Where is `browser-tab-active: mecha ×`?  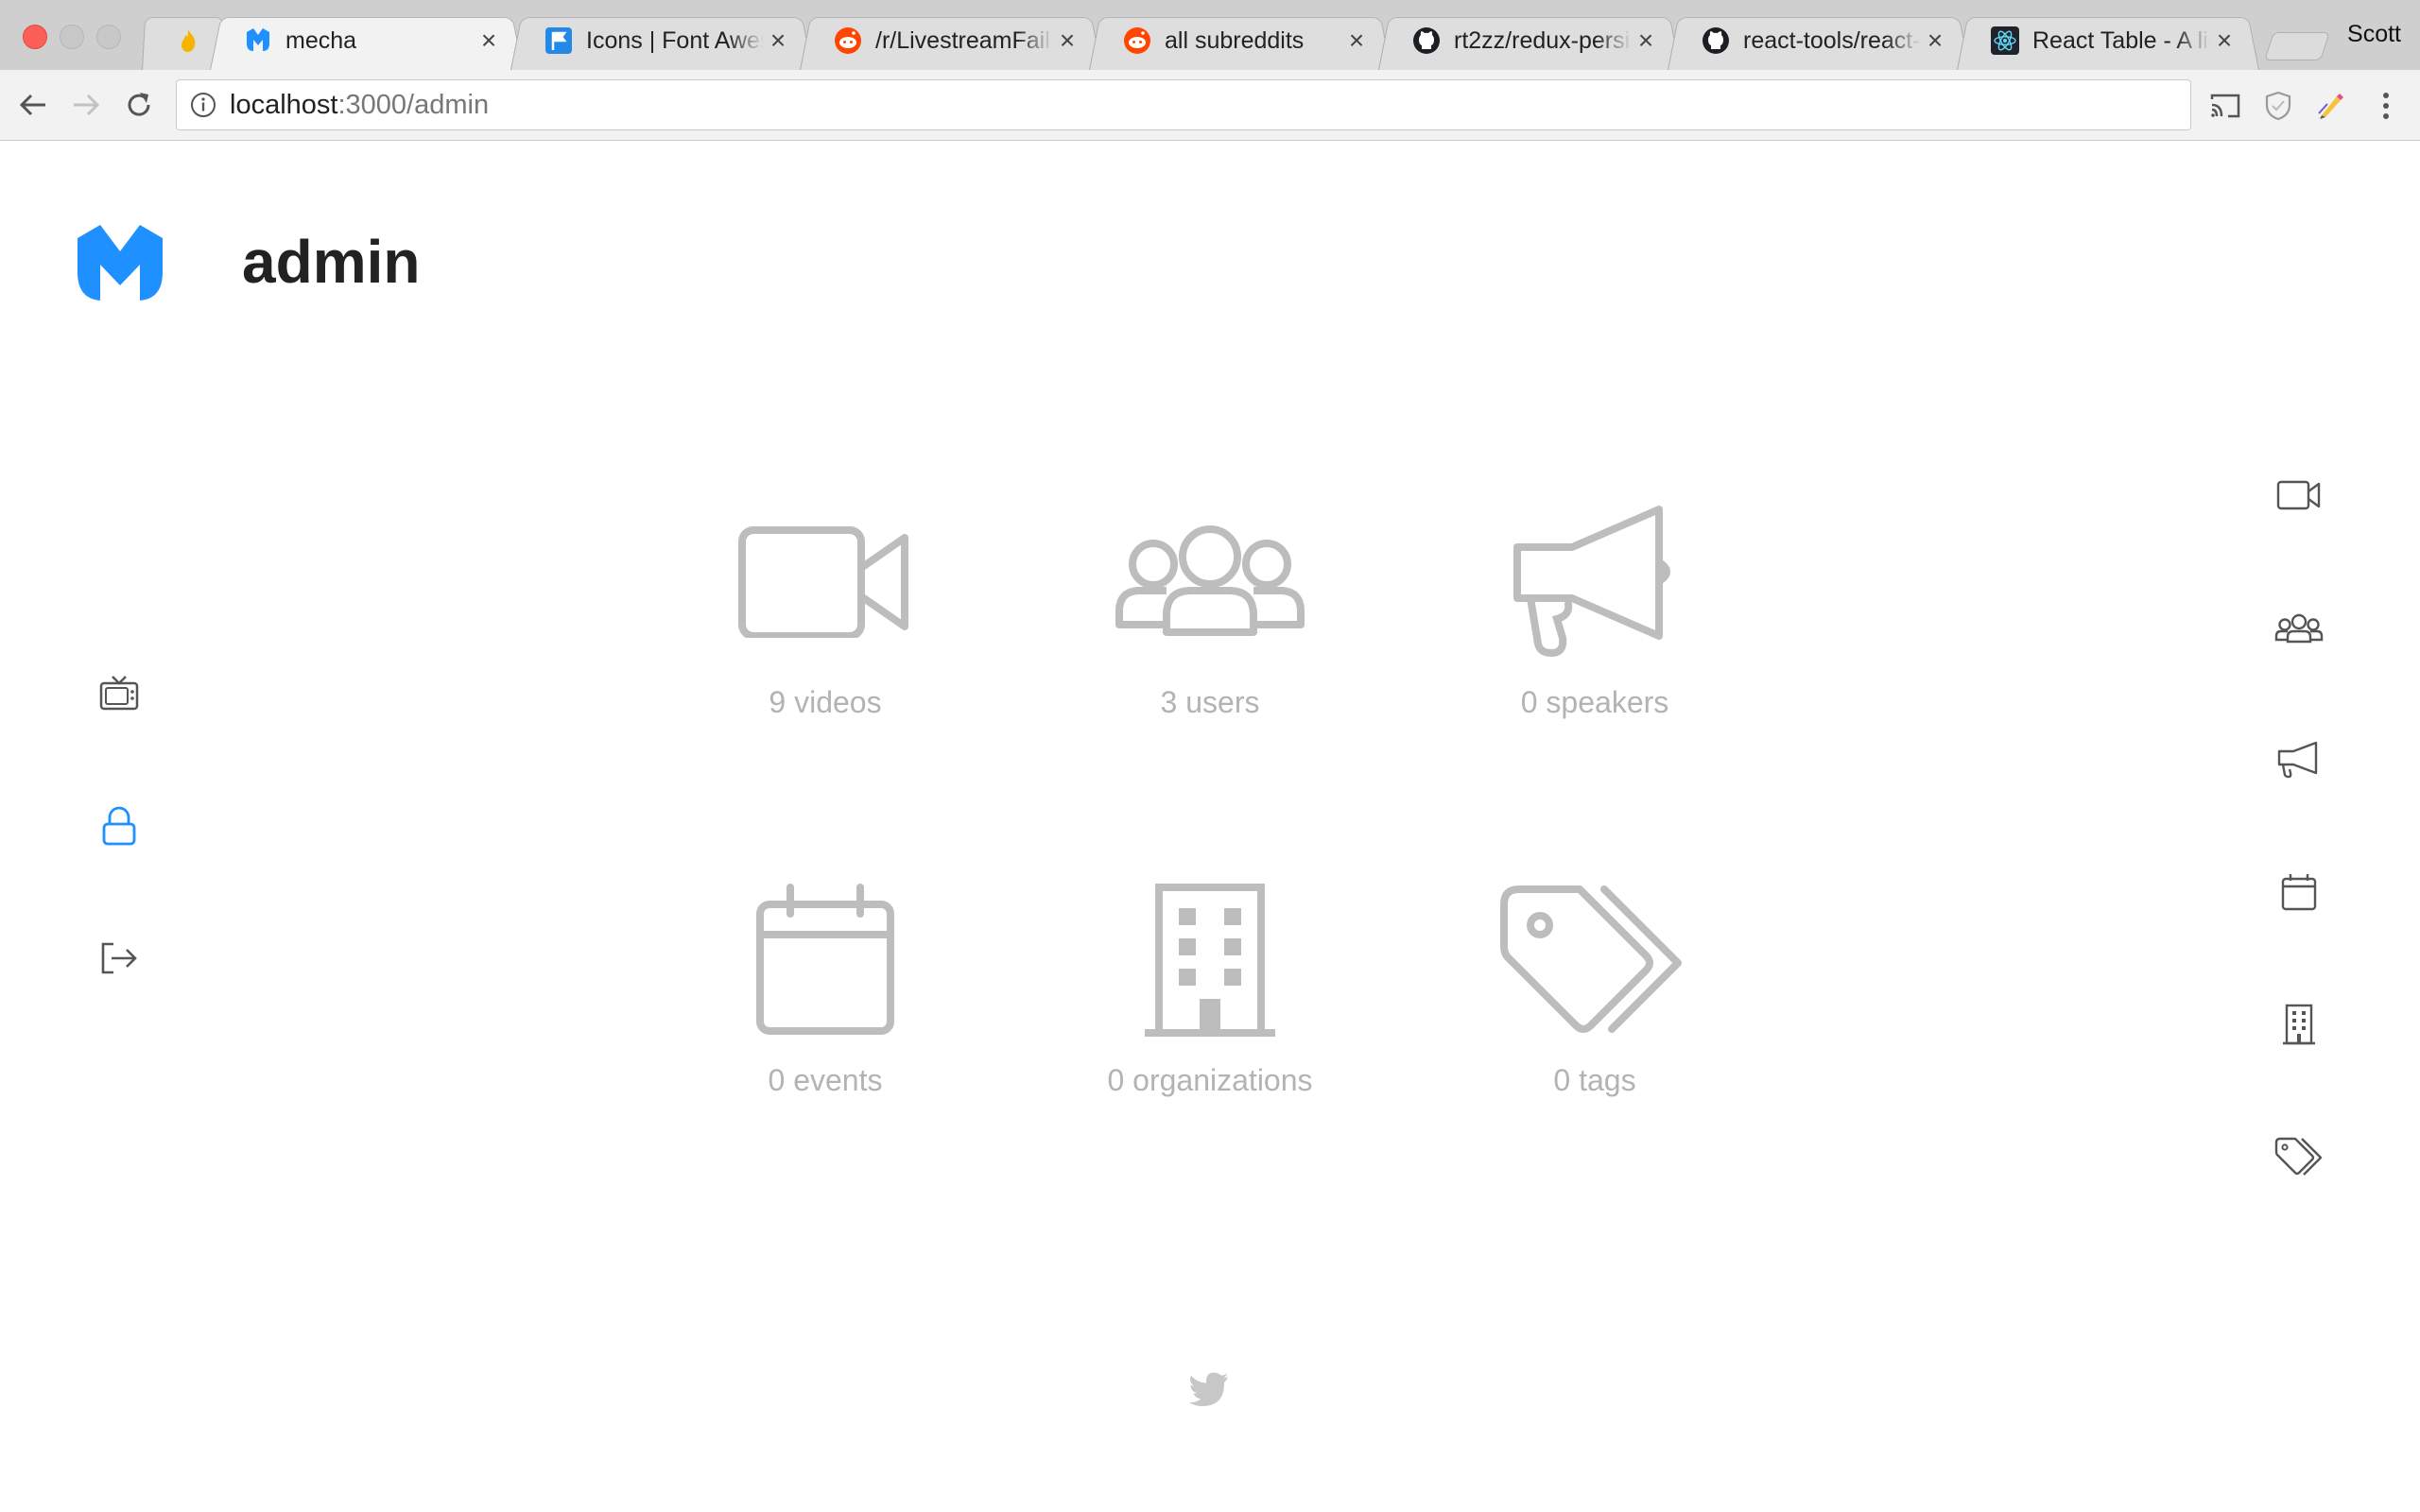 browser-tab-active: mecha × is located at coordinates (367, 40).